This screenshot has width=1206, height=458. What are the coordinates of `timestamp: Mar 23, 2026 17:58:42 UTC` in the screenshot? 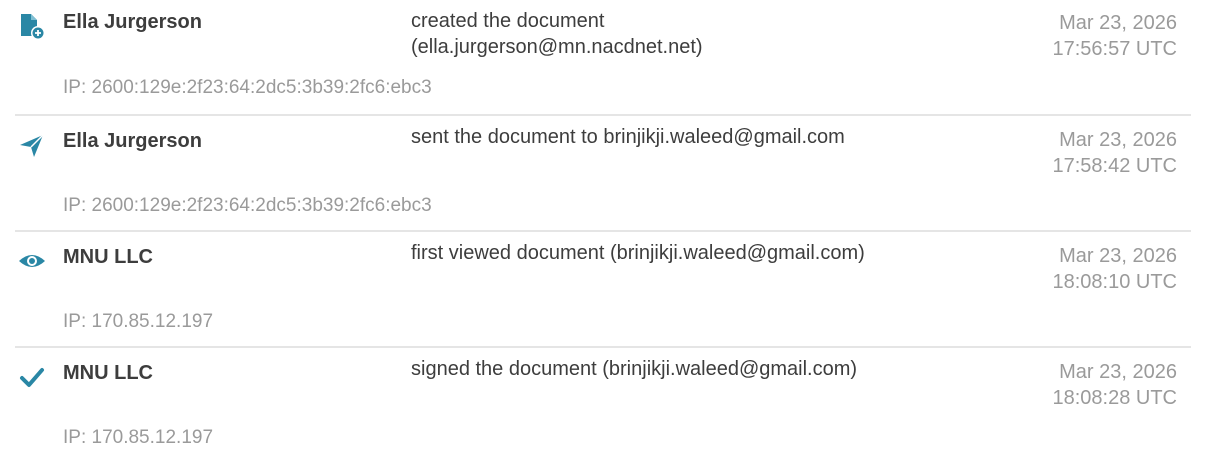 It's located at (1114, 153).